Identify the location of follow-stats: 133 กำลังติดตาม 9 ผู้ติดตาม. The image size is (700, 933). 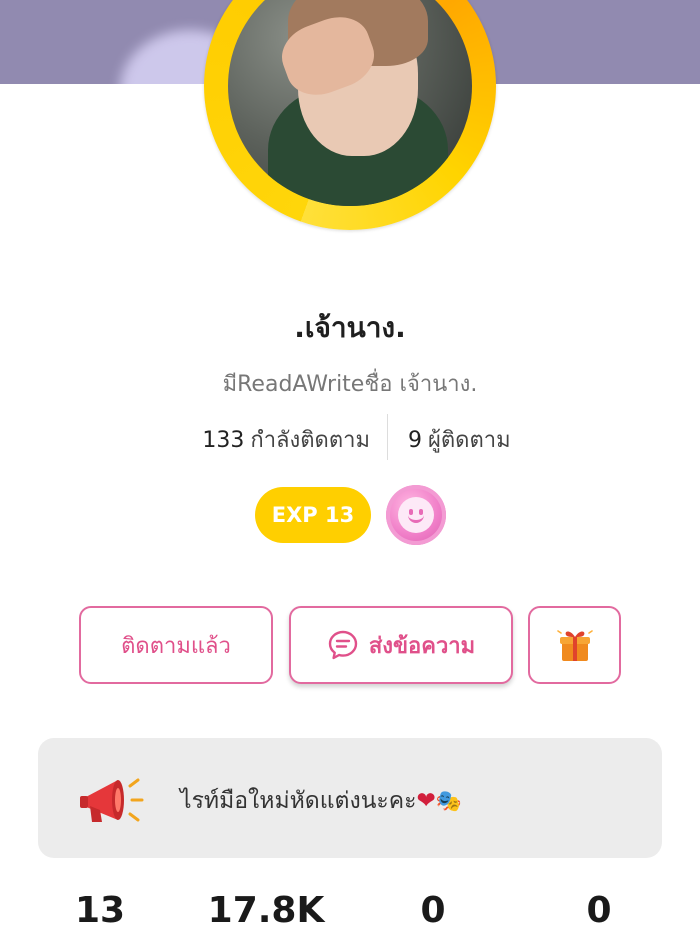
(350, 437).